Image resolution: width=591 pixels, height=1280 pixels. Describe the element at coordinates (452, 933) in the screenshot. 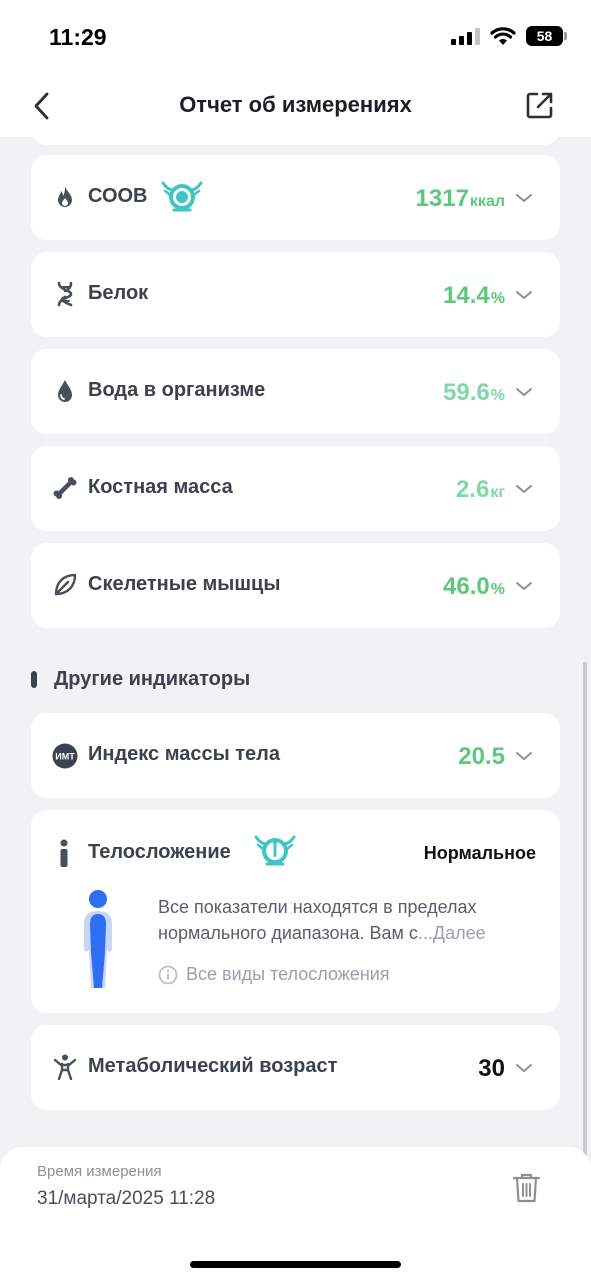

I see `read-more-link: ...Далее` at that location.